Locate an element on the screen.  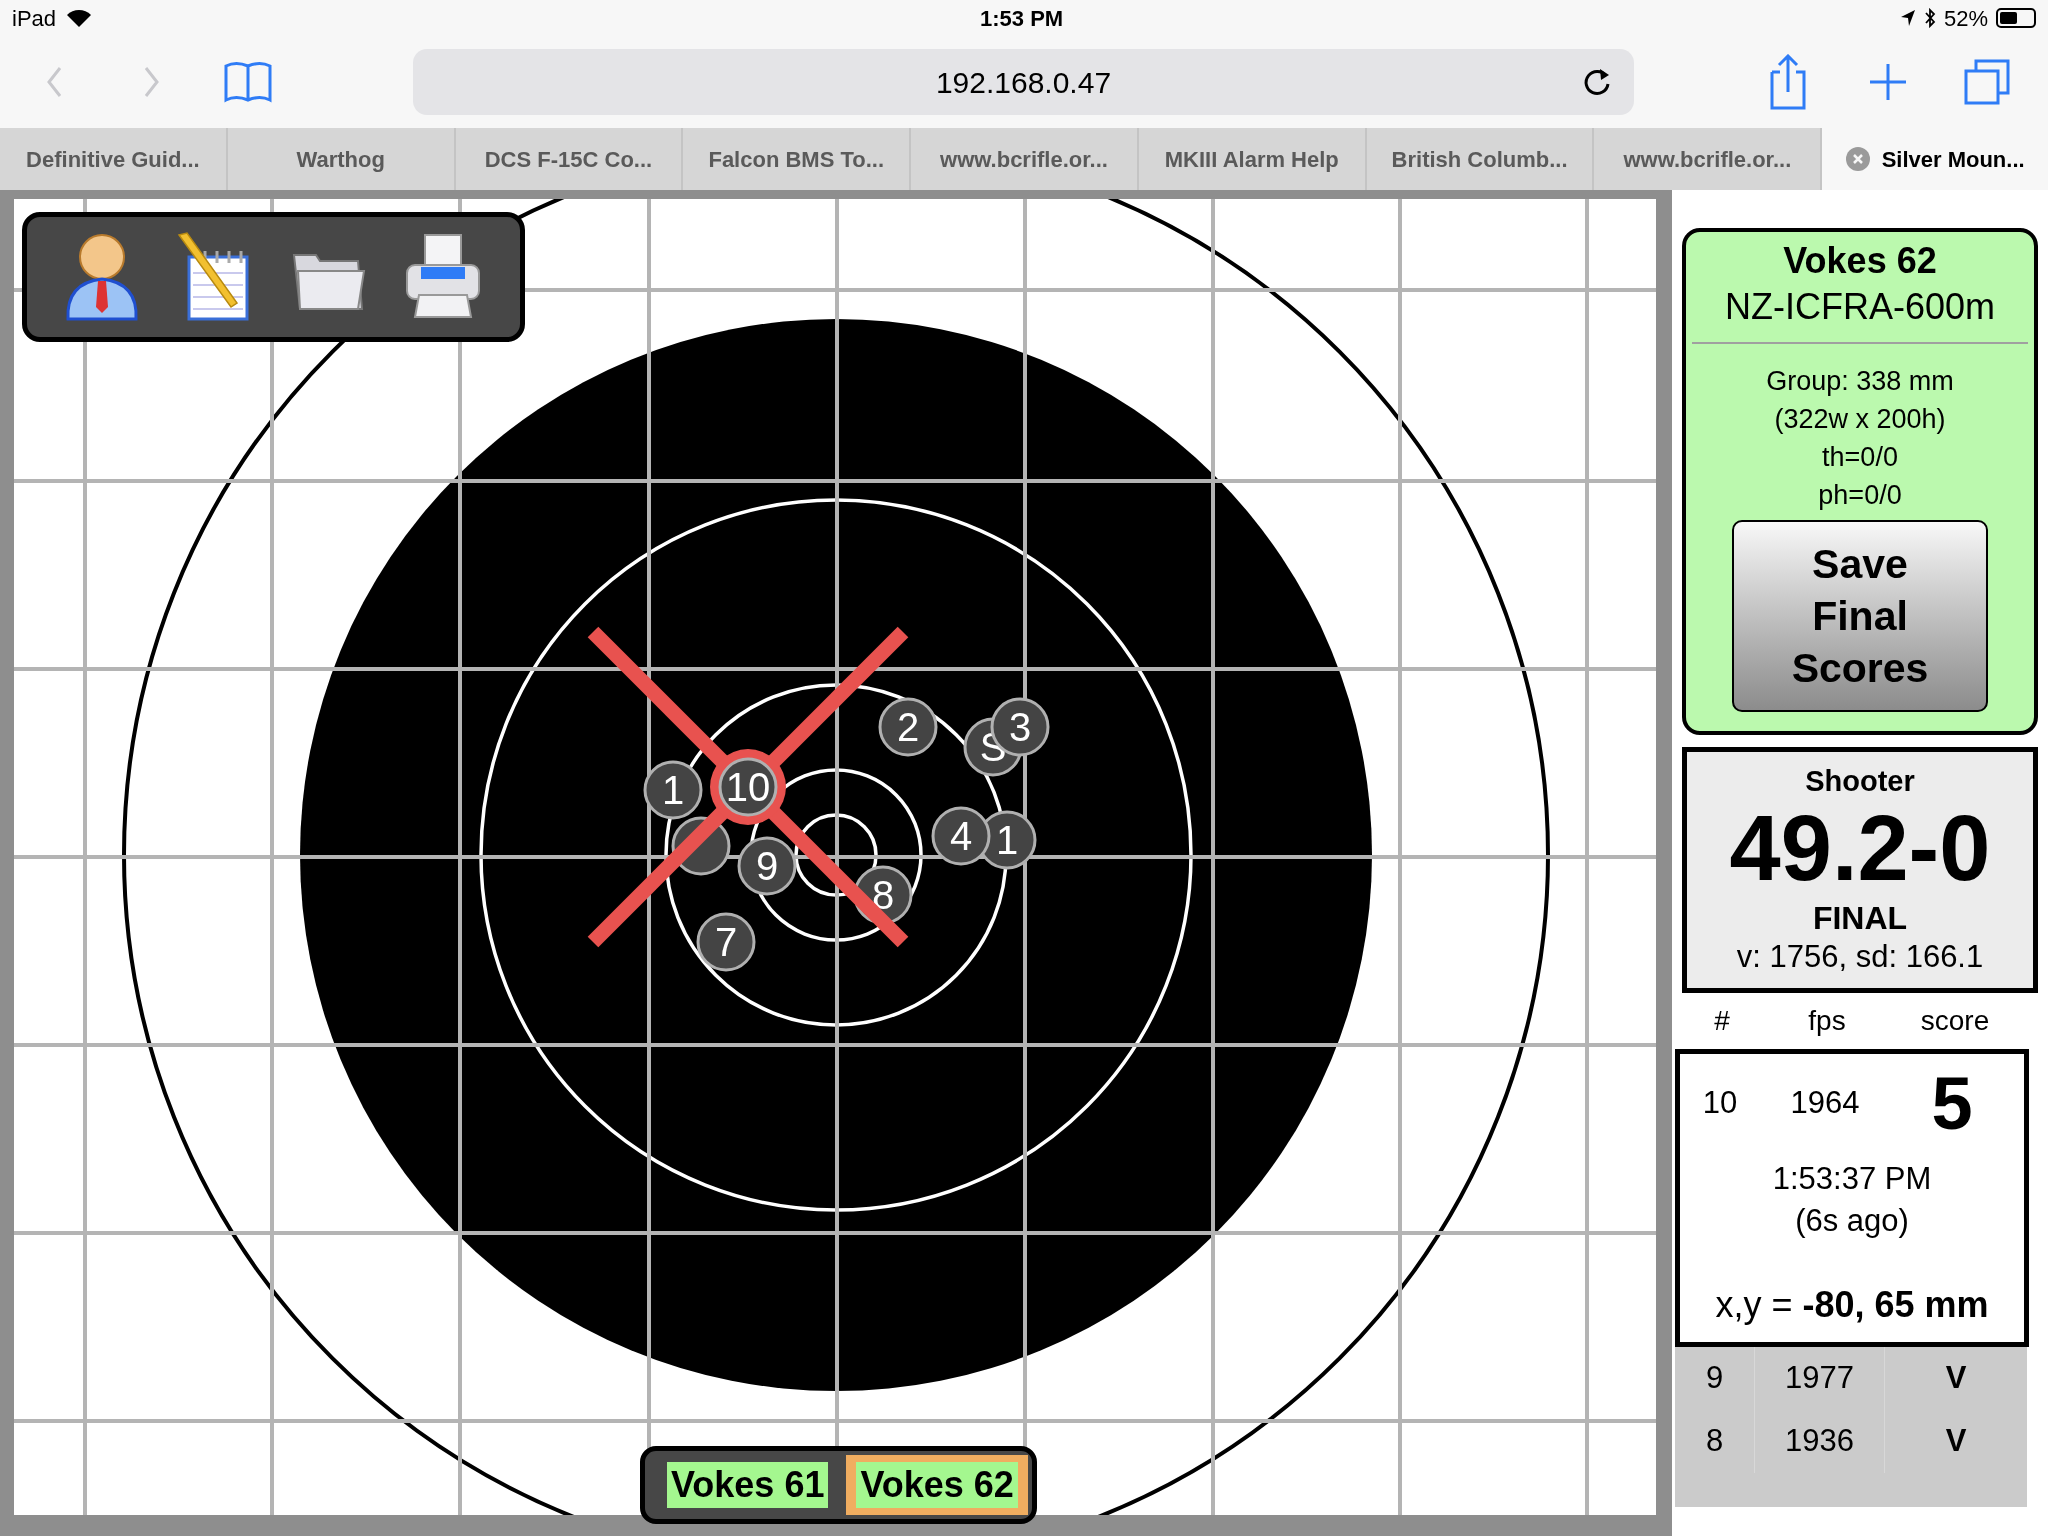
column-header: # is located at coordinates (1722, 1021).